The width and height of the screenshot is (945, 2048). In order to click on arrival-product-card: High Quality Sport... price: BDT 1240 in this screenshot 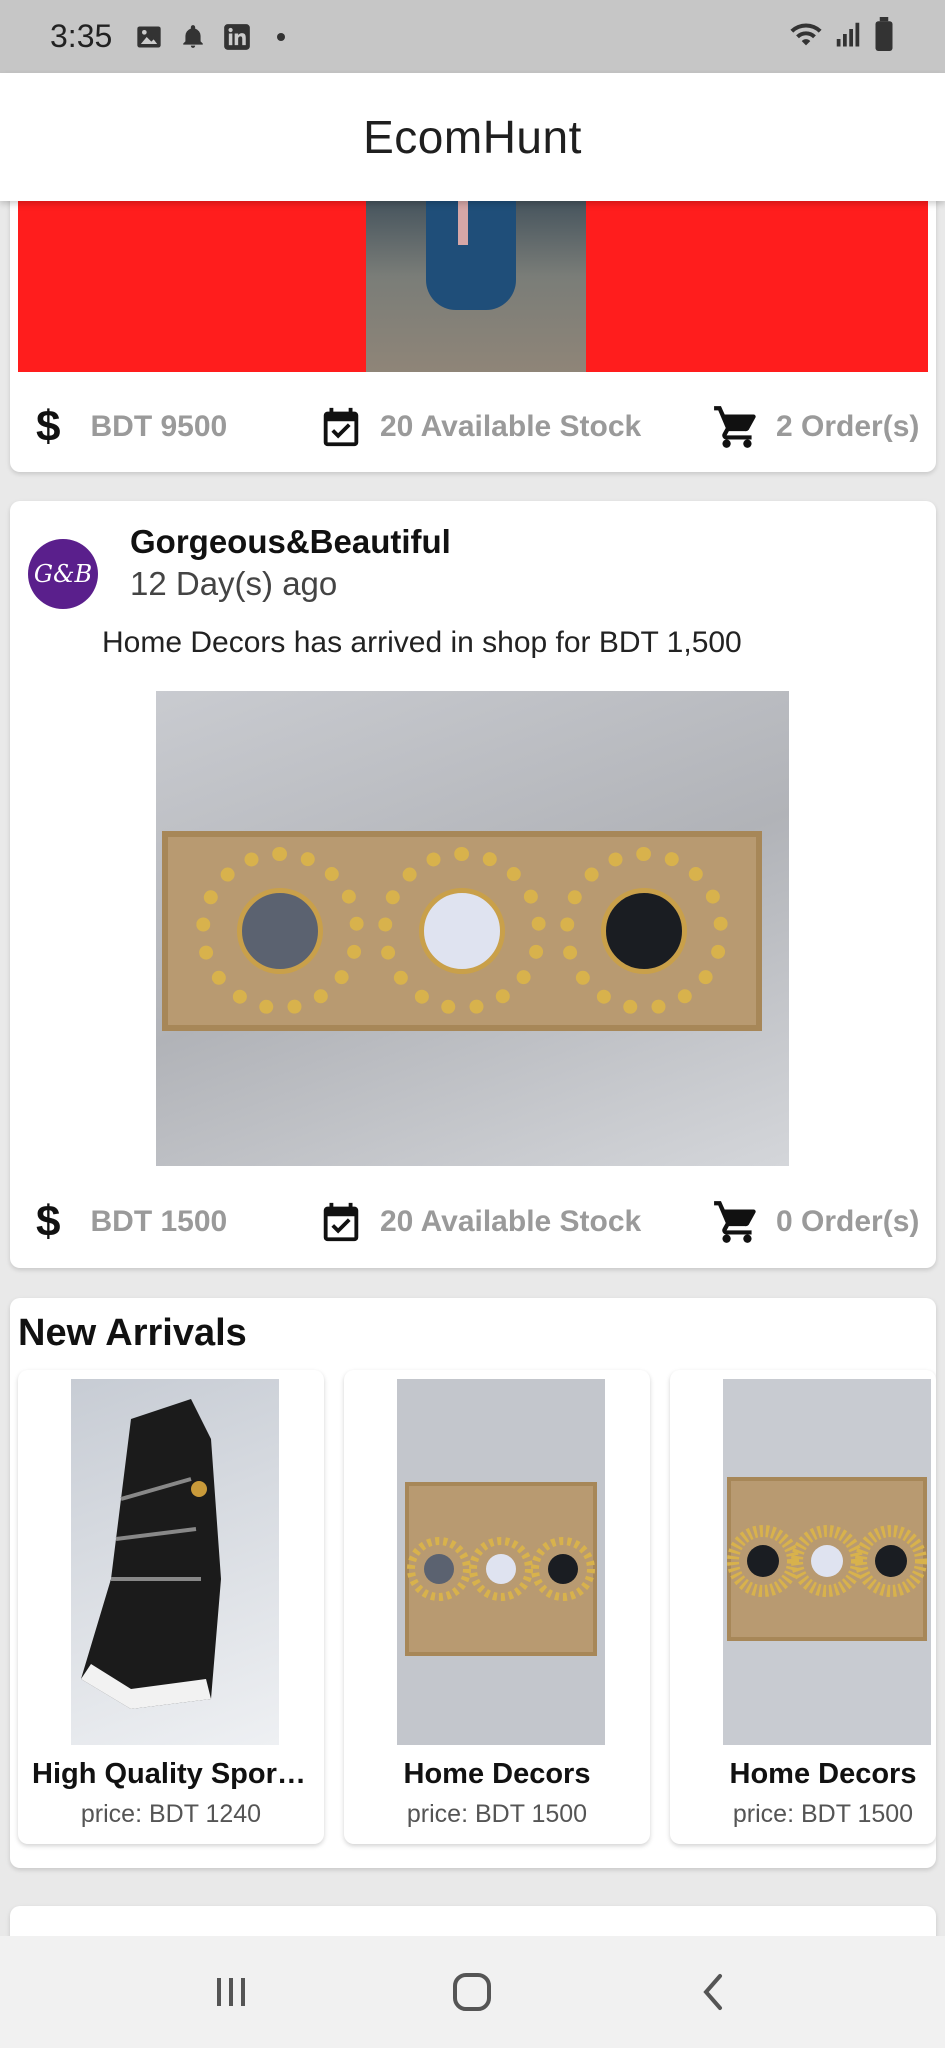, I will do `click(171, 1607)`.